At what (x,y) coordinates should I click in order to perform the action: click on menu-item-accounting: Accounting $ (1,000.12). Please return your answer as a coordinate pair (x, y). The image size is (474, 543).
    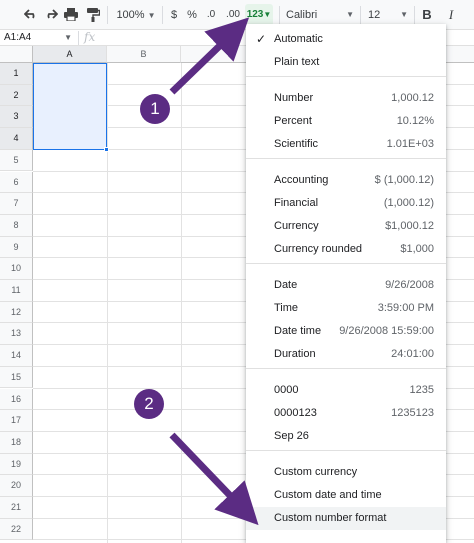
    Looking at the image, I should click on (346, 180).